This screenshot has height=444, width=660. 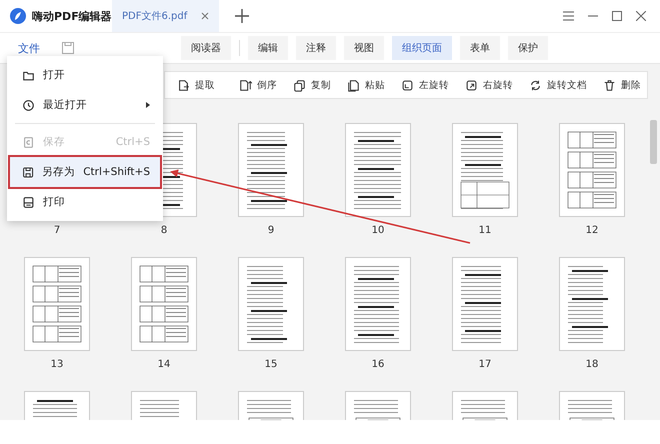 What do you see at coordinates (480, 48) in the screenshot?
I see `ribbon-tab: 表单` at bounding box center [480, 48].